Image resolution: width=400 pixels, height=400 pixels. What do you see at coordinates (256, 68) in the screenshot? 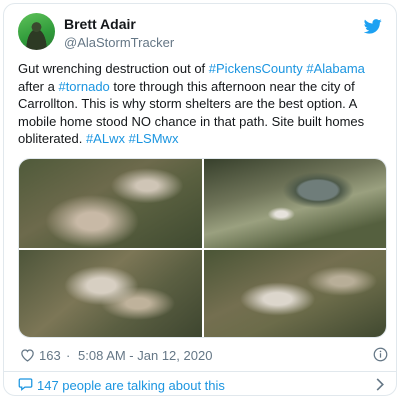
I see `hashtag-link: #PickensCounty` at bounding box center [256, 68].